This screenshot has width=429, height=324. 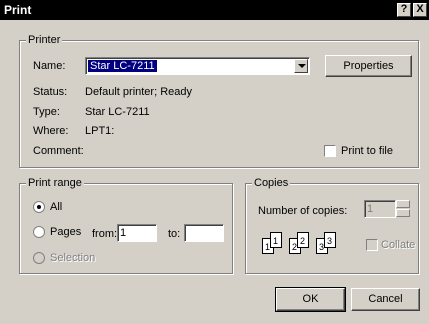 I want to click on ok-label: OK, so click(x=310, y=299).